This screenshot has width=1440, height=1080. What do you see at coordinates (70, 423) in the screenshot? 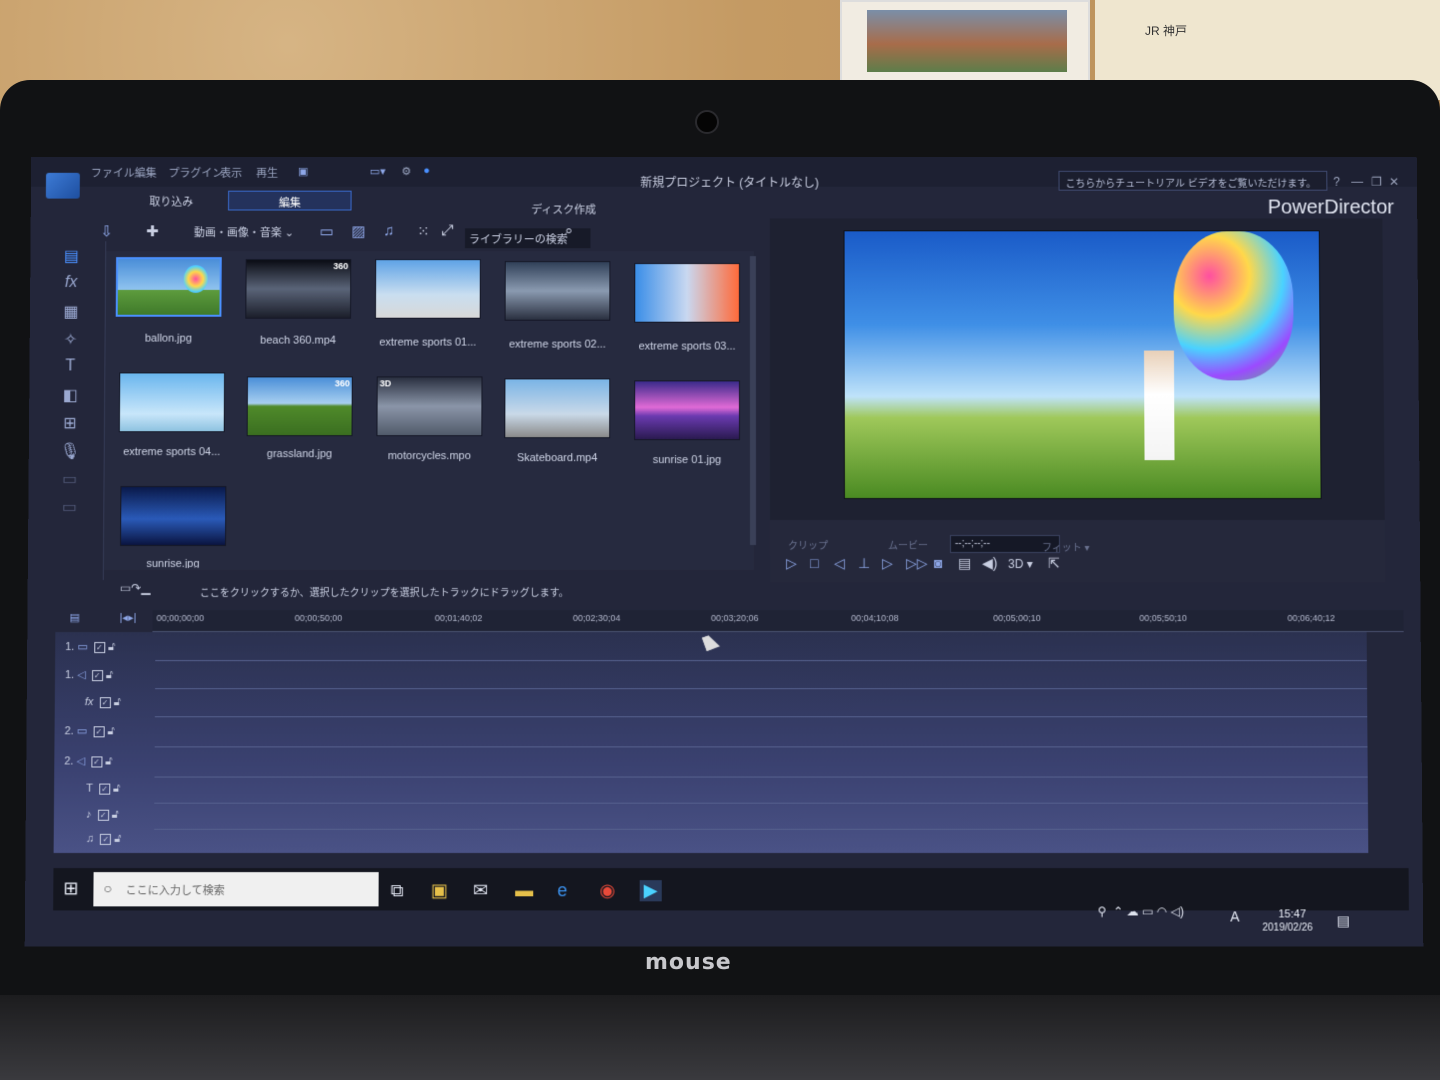
I see `audio-mix-icon: ⊞` at bounding box center [70, 423].